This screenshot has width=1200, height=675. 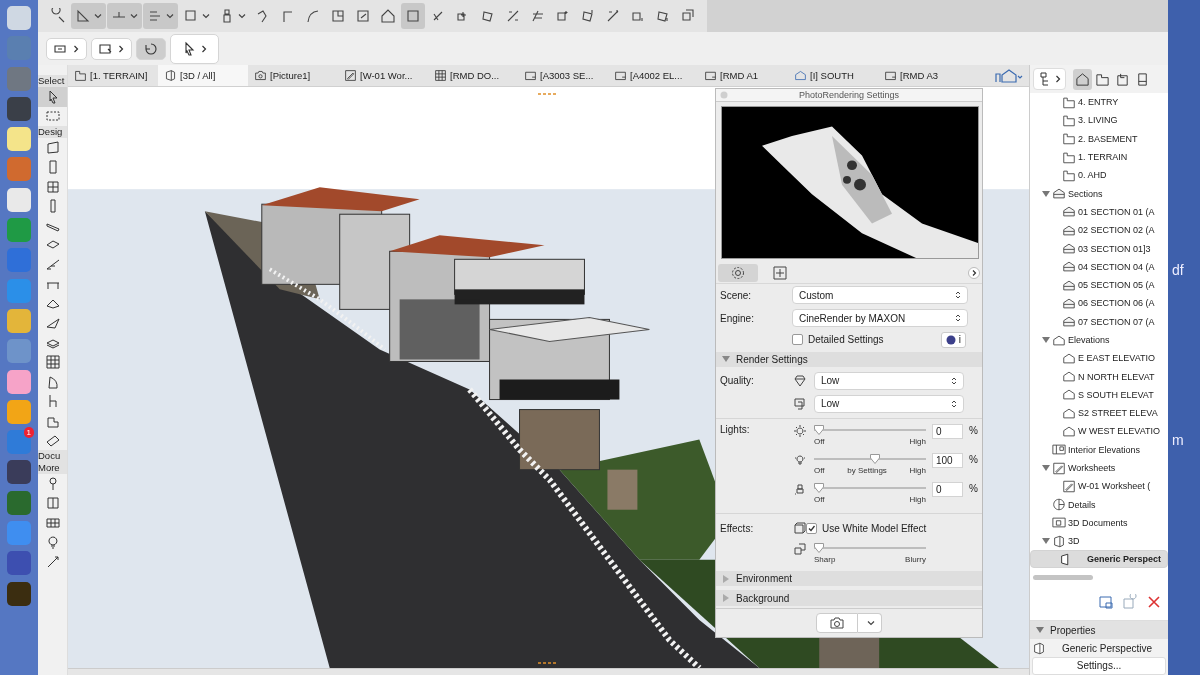 What do you see at coordinates (1099, 559) in the screenshot?
I see `tree-item: Generic Perspect` at bounding box center [1099, 559].